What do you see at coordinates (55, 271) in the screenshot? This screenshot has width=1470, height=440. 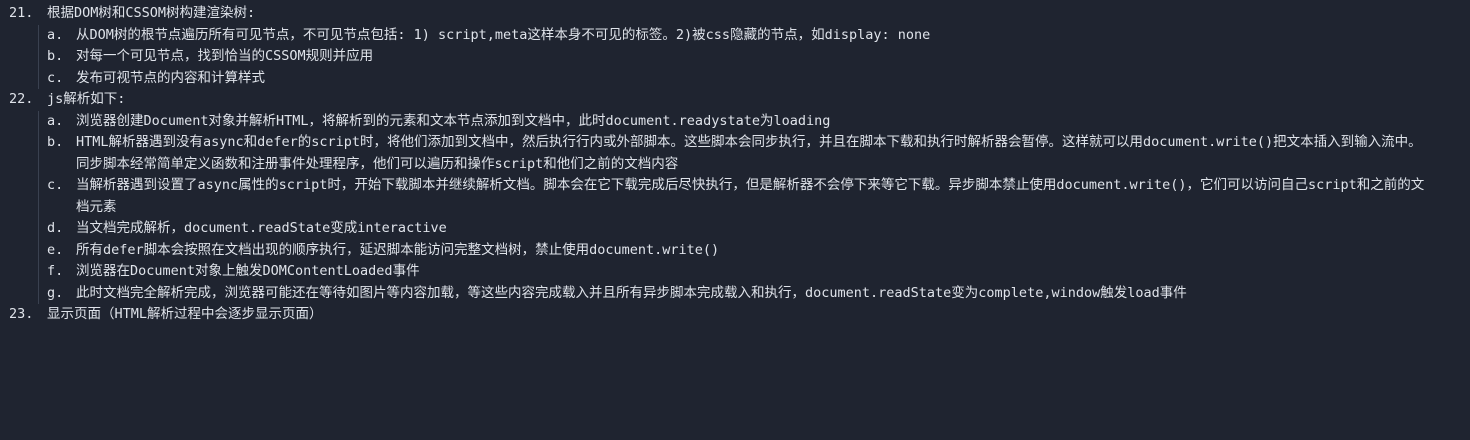 I see `sub-item-marker: f.` at bounding box center [55, 271].